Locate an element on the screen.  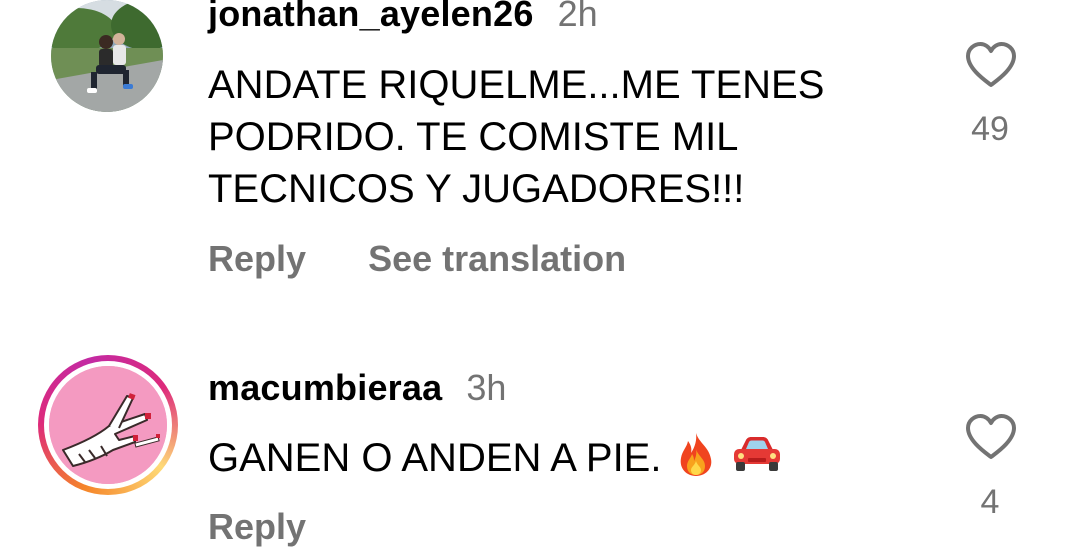
comment-header: jonathan_ayelen26 2h is located at coordinates (403, 17).